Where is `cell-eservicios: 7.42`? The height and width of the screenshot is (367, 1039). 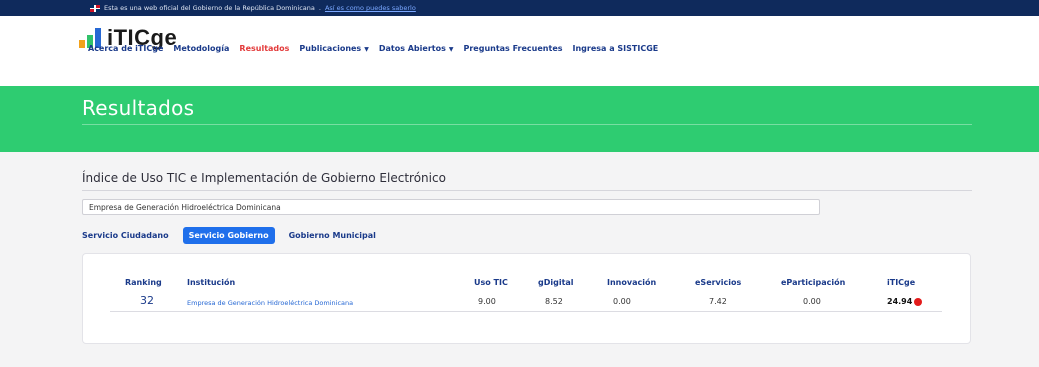
cell-eservicios: 7.42 is located at coordinates (718, 301).